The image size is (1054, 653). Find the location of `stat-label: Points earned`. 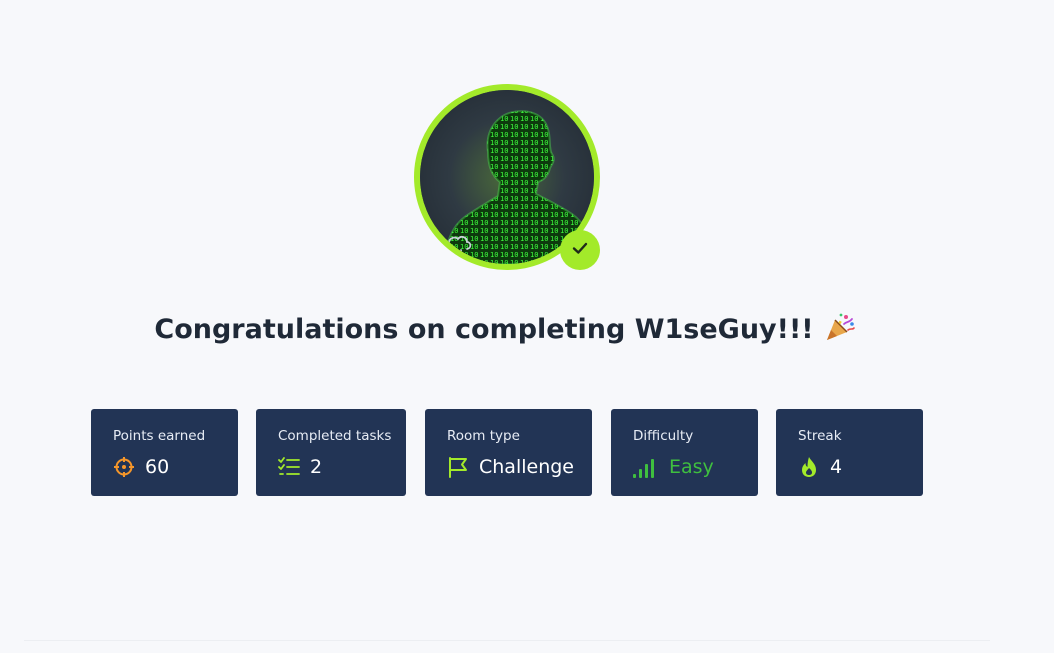

stat-label: Points earned is located at coordinates (159, 436).